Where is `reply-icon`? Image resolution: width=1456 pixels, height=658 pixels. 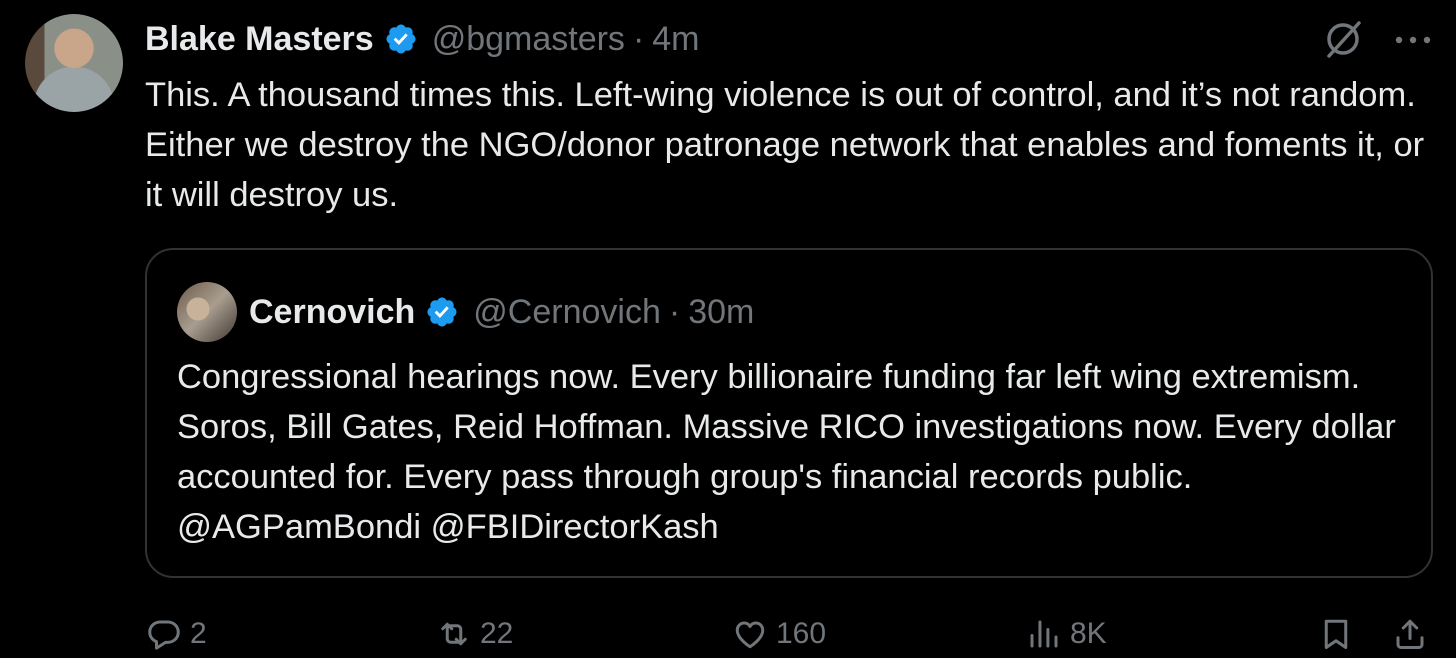
reply-icon is located at coordinates (164, 635).